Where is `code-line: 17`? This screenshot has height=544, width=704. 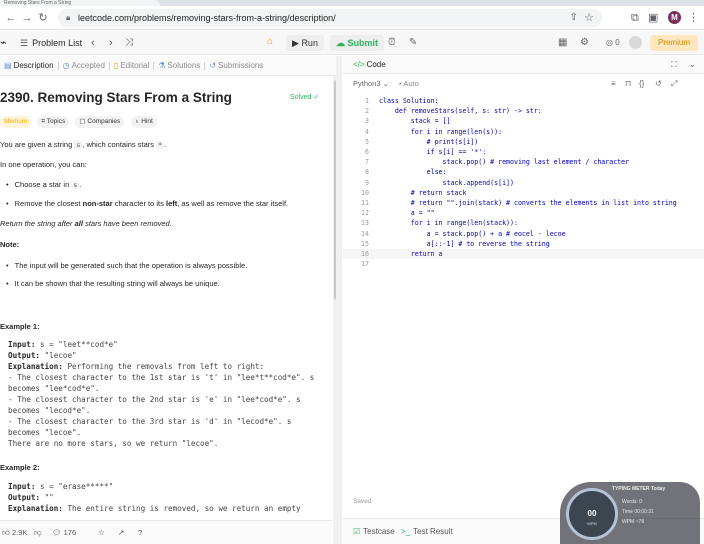
code-line: 17 is located at coordinates (523, 264).